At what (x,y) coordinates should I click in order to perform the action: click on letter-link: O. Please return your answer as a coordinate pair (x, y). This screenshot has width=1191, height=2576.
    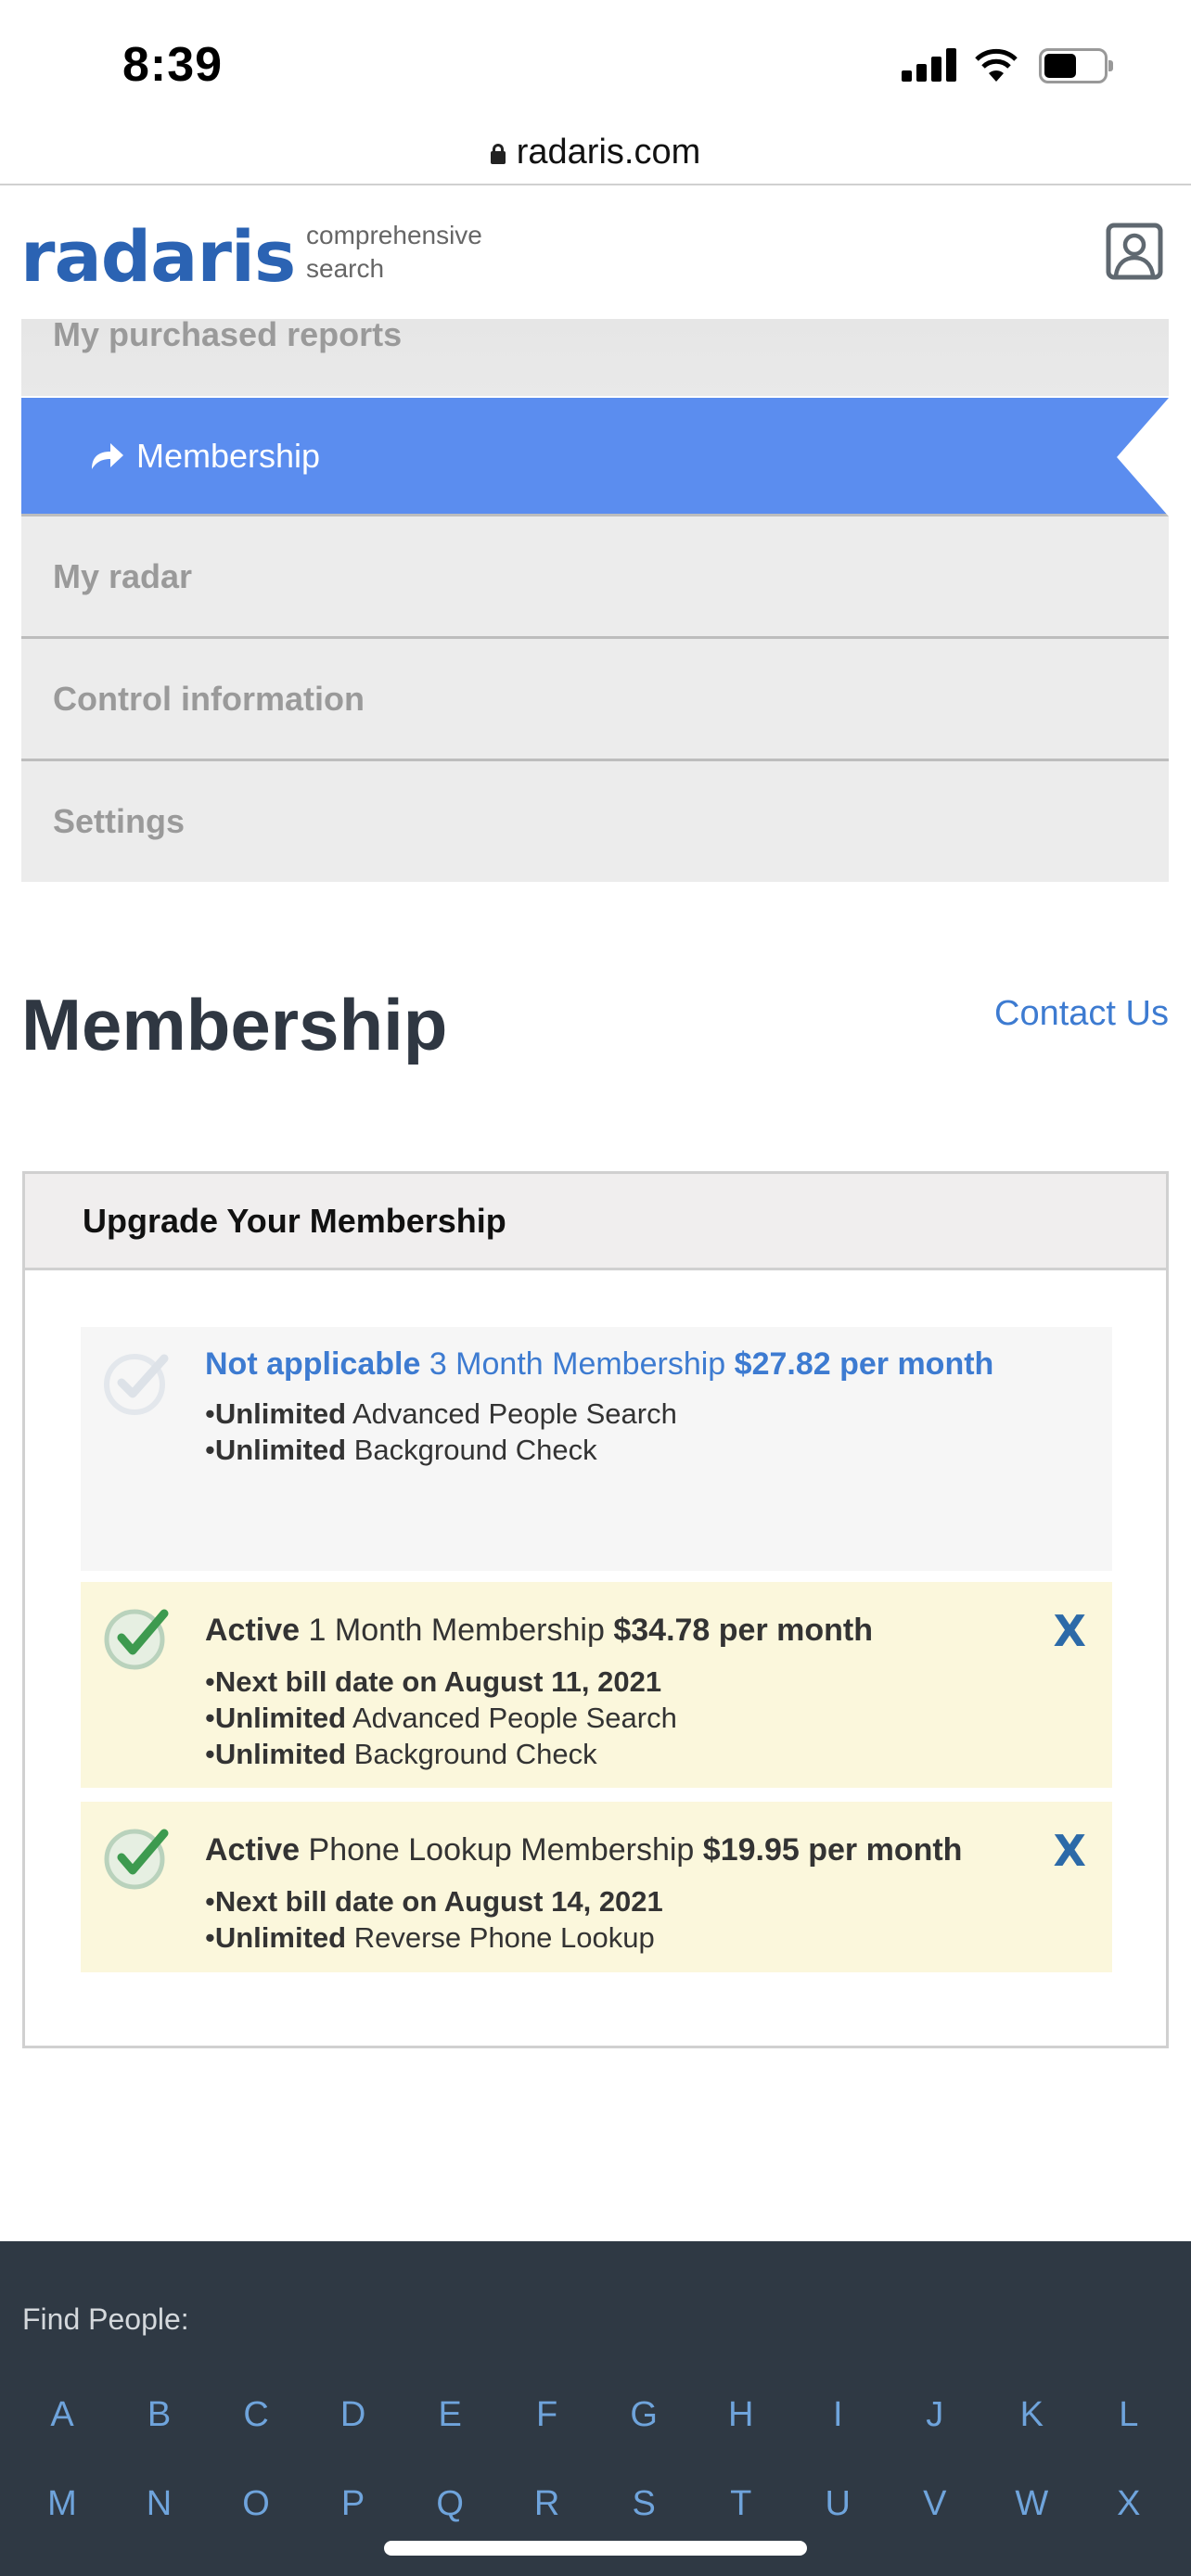
    Looking at the image, I should click on (256, 2504).